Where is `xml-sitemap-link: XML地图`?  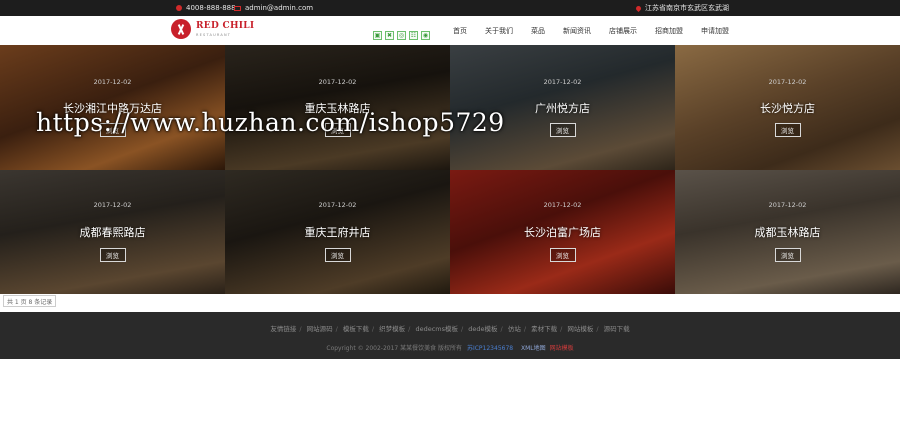 xml-sitemap-link: XML地图 is located at coordinates (533, 348).